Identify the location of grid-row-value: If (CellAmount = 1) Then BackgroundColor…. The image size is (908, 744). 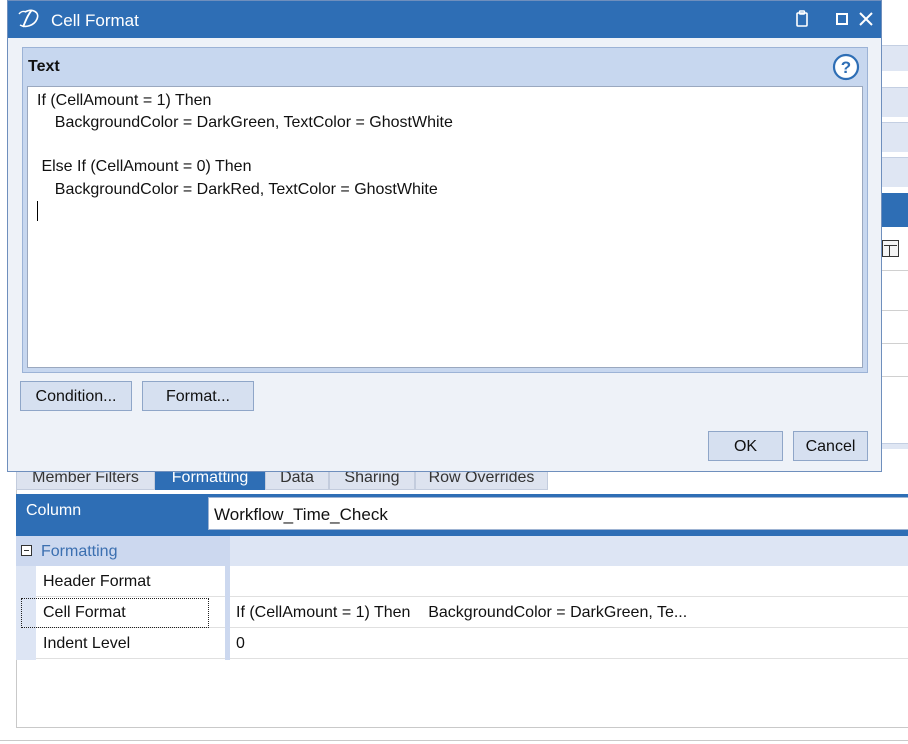
(461, 613).